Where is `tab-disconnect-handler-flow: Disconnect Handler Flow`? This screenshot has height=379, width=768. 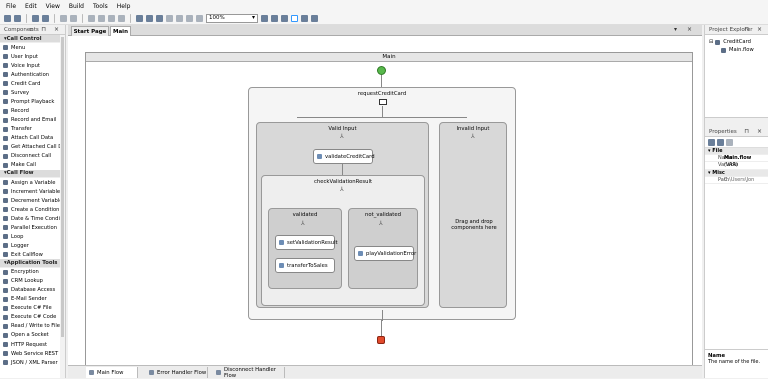 tab-disconnect-handler-flow: Disconnect Handler Flow is located at coordinates (249, 373).